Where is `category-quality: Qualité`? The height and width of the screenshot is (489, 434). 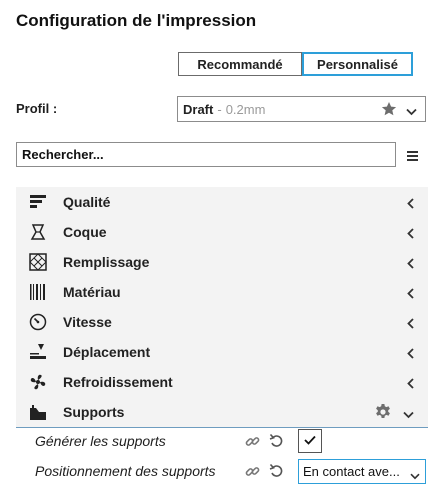 category-quality: Qualité is located at coordinates (222, 202).